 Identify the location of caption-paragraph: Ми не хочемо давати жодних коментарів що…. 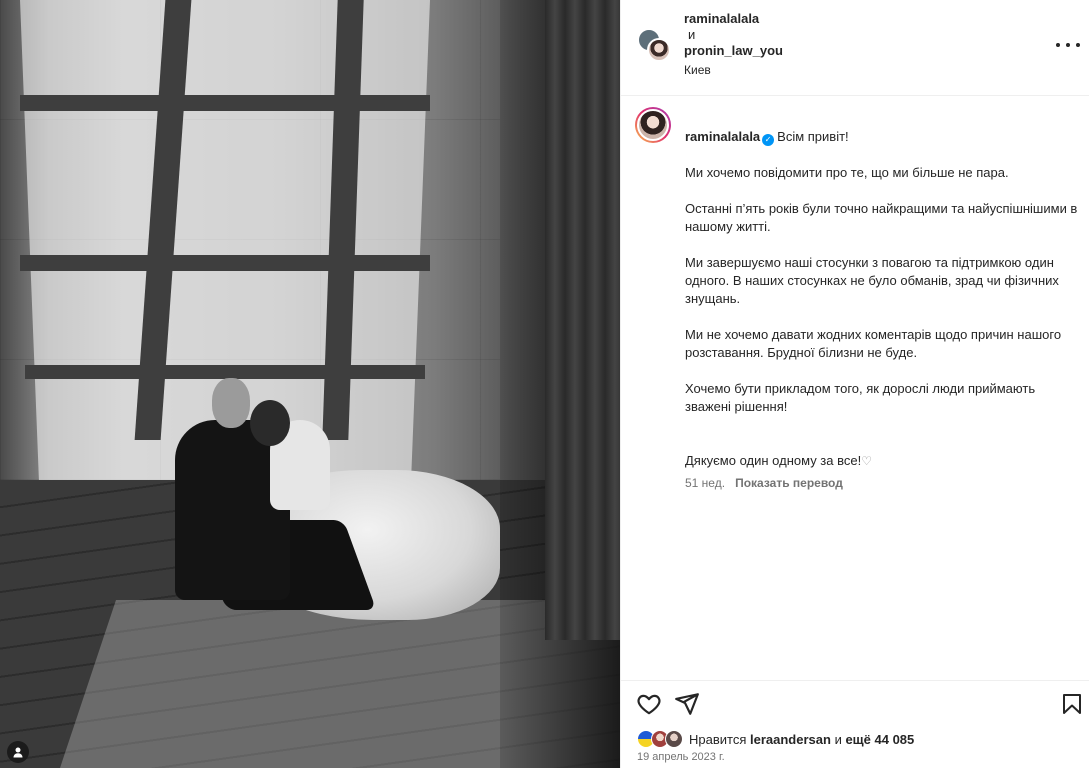
(873, 343).